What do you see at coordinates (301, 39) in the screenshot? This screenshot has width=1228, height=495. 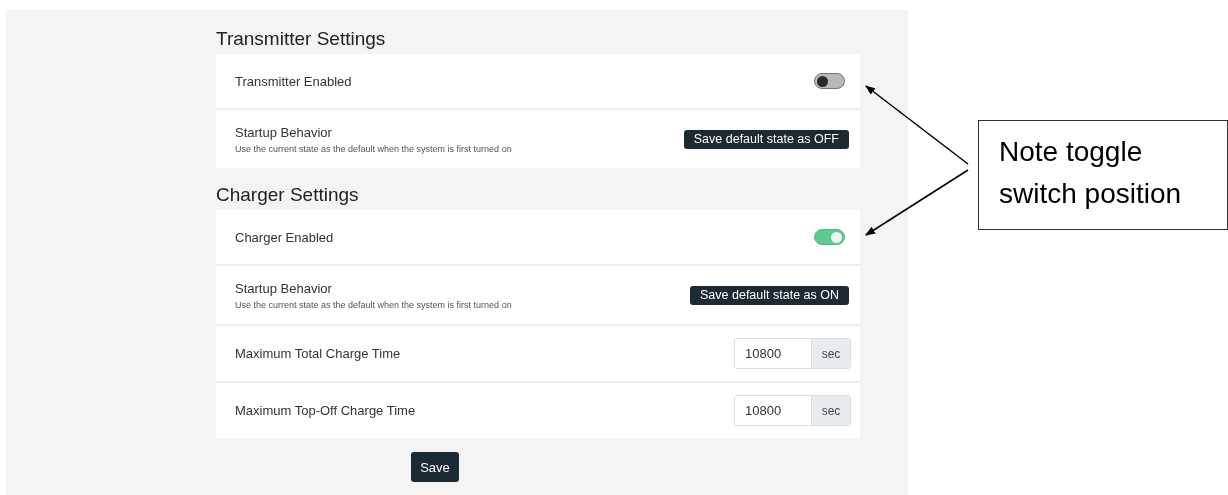 I see `section-heading: Transmitter Settings` at bounding box center [301, 39].